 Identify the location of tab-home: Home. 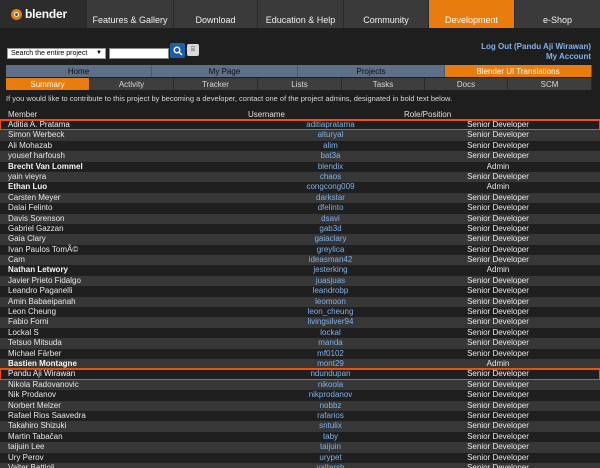
(79, 71).